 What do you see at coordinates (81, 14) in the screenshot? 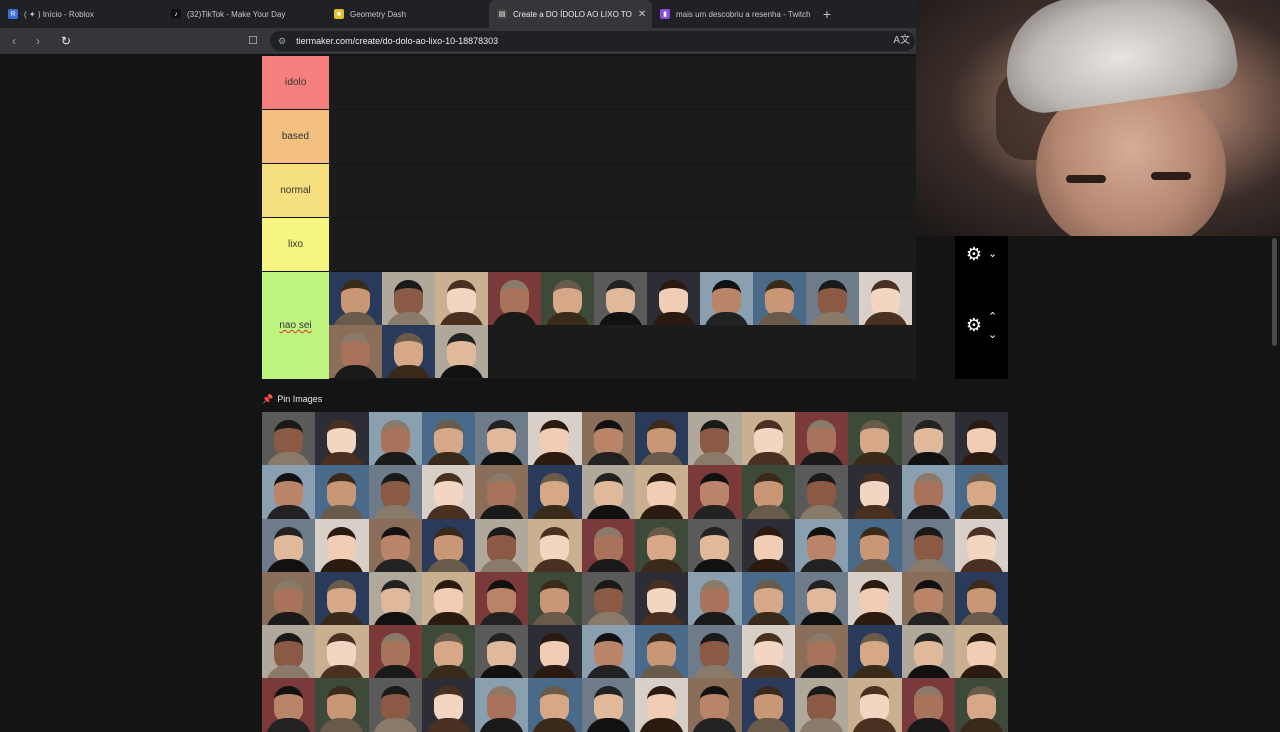
I see `browser-tab: R ( ✦ ) Início - Roblox` at bounding box center [81, 14].